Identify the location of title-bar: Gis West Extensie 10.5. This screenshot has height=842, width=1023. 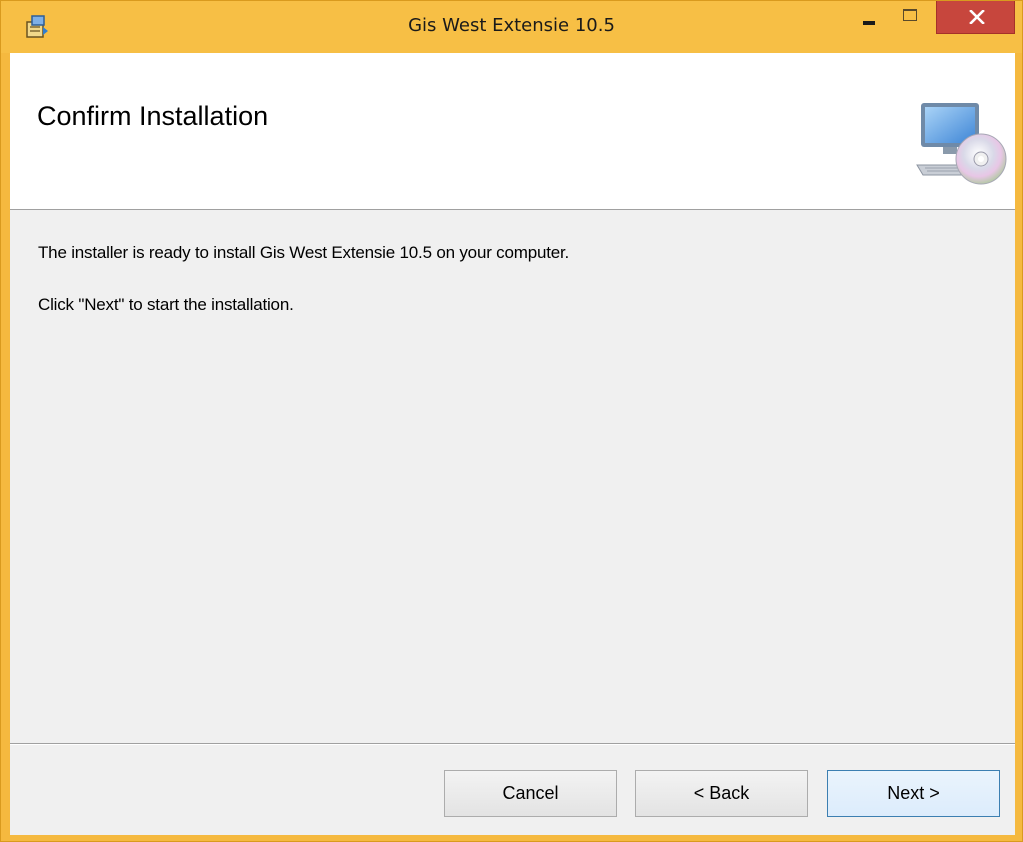
(511, 27).